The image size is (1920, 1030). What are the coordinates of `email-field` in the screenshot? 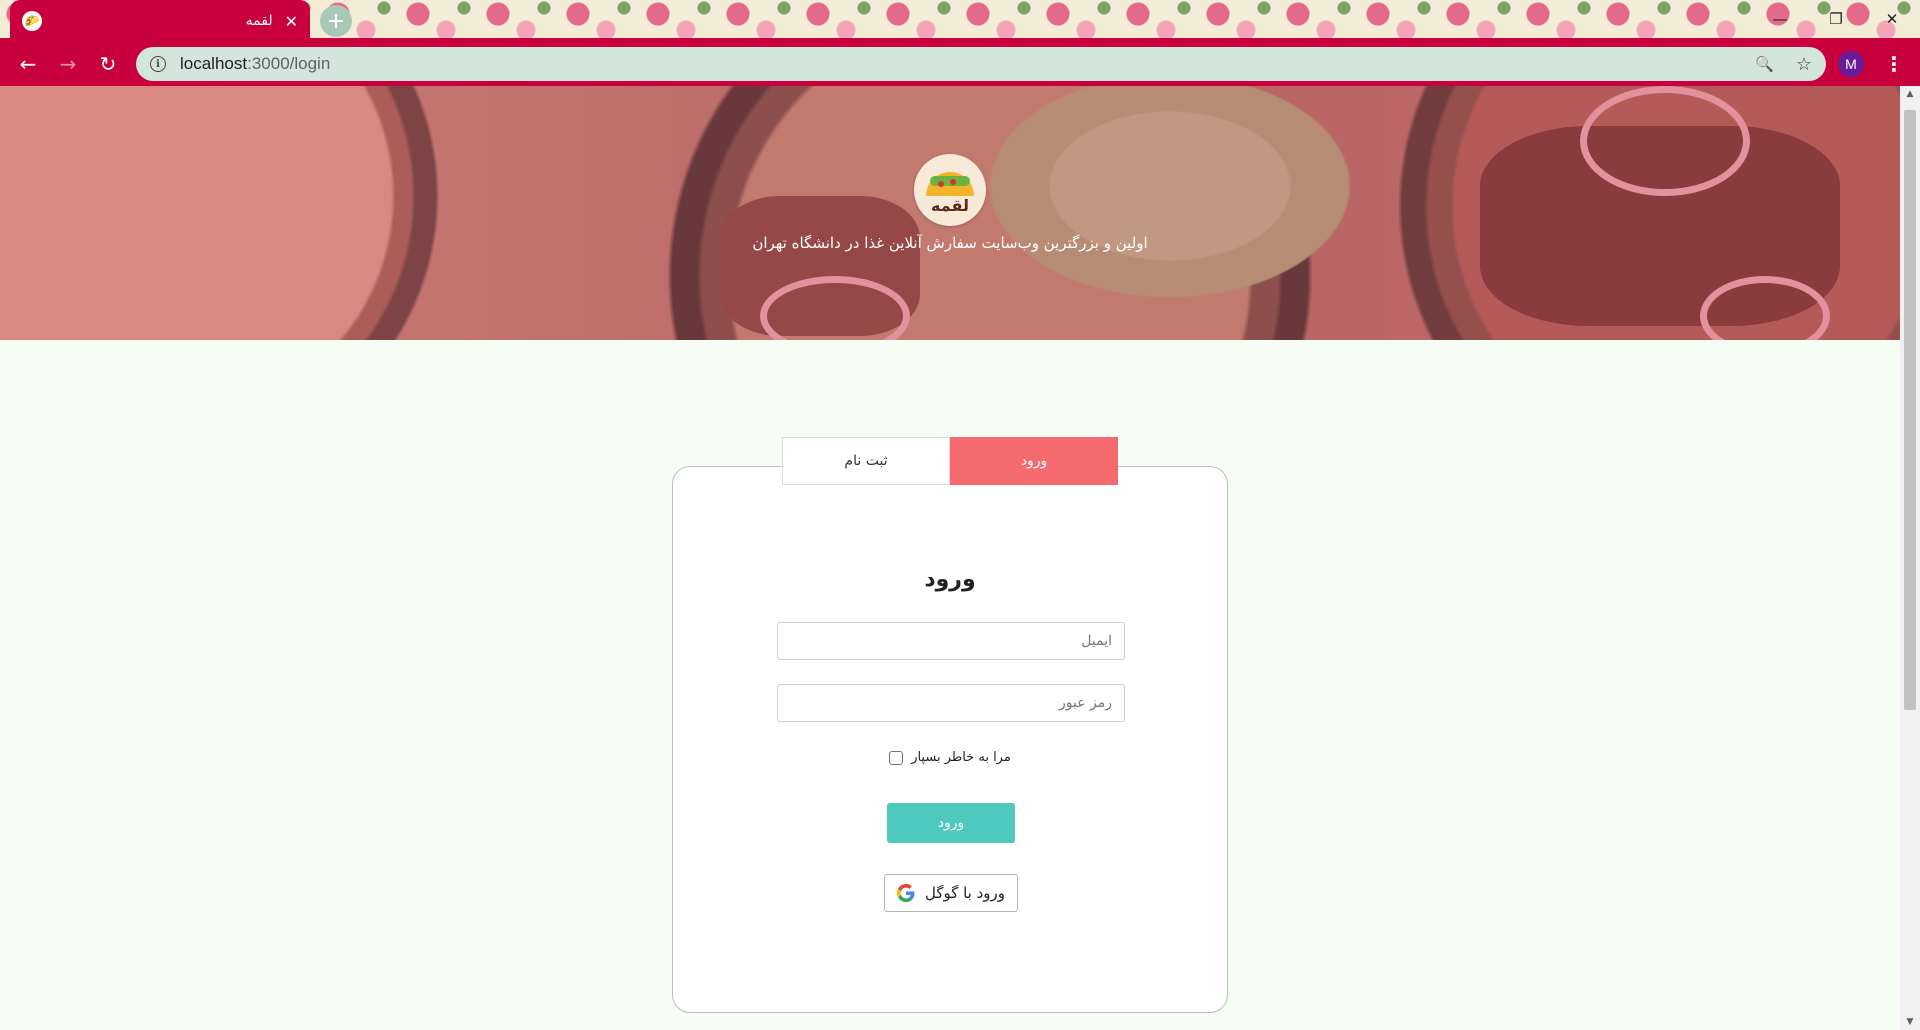 It's located at (951, 641).